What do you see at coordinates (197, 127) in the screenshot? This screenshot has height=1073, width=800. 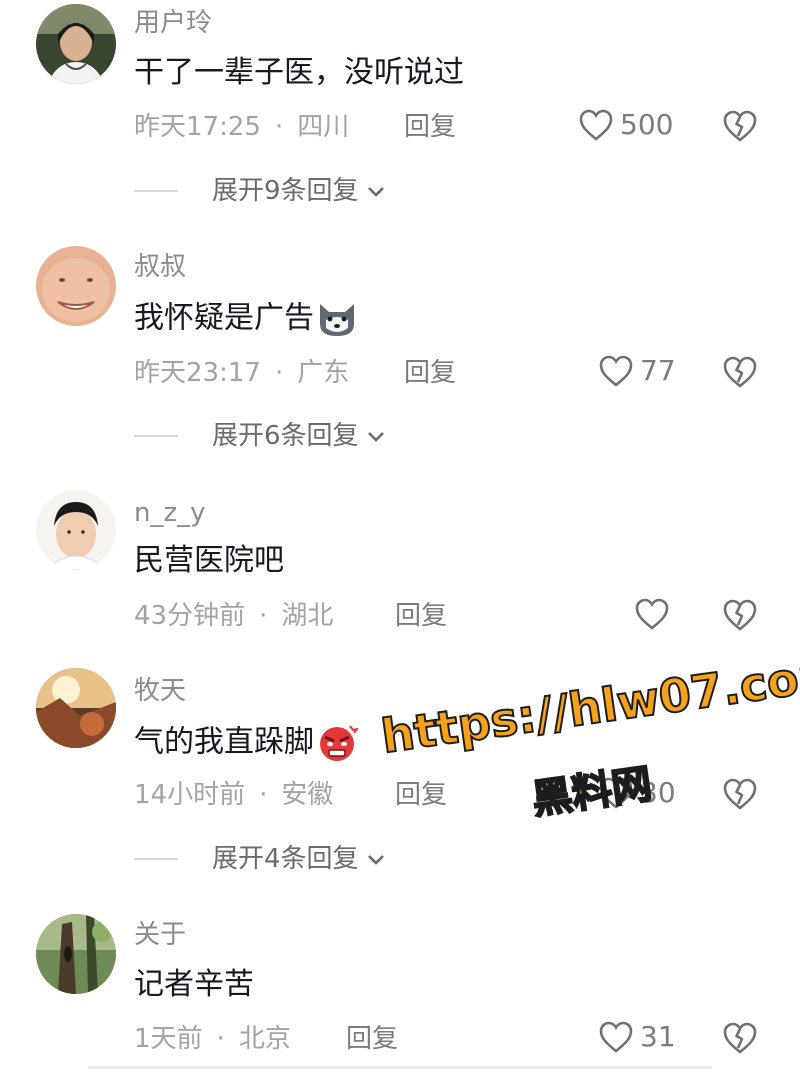 I see `timestamp: 昨天17:25` at bounding box center [197, 127].